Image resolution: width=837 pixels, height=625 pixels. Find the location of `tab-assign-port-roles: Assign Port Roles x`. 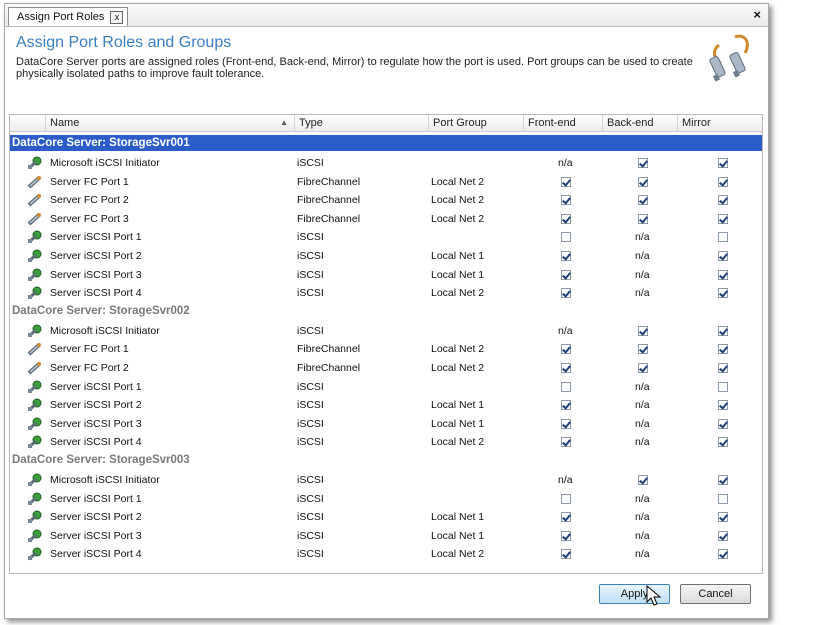

tab-assign-port-roles: Assign Port Roles x is located at coordinates (68, 16).